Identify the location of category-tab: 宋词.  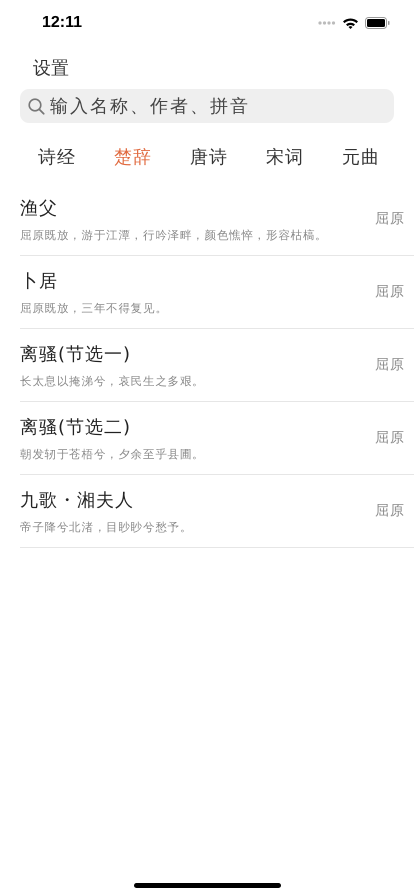
(285, 157).